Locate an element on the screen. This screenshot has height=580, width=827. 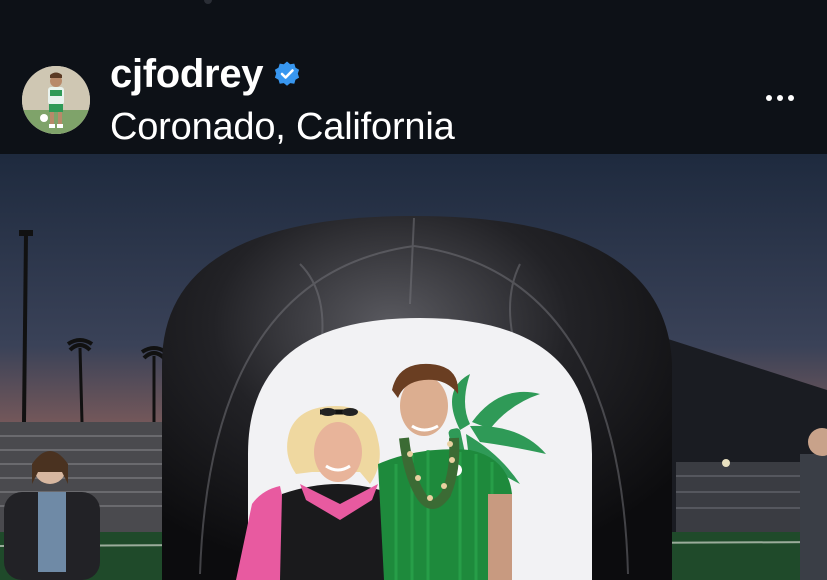
location-link: Coronado, California is located at coordinates (282, 127).